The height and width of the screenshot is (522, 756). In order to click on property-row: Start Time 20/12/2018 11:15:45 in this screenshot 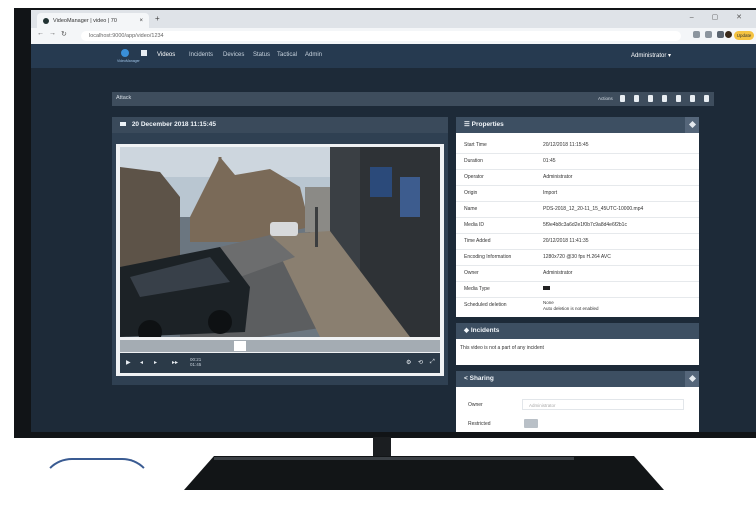, I will do `click(577, 145)`.